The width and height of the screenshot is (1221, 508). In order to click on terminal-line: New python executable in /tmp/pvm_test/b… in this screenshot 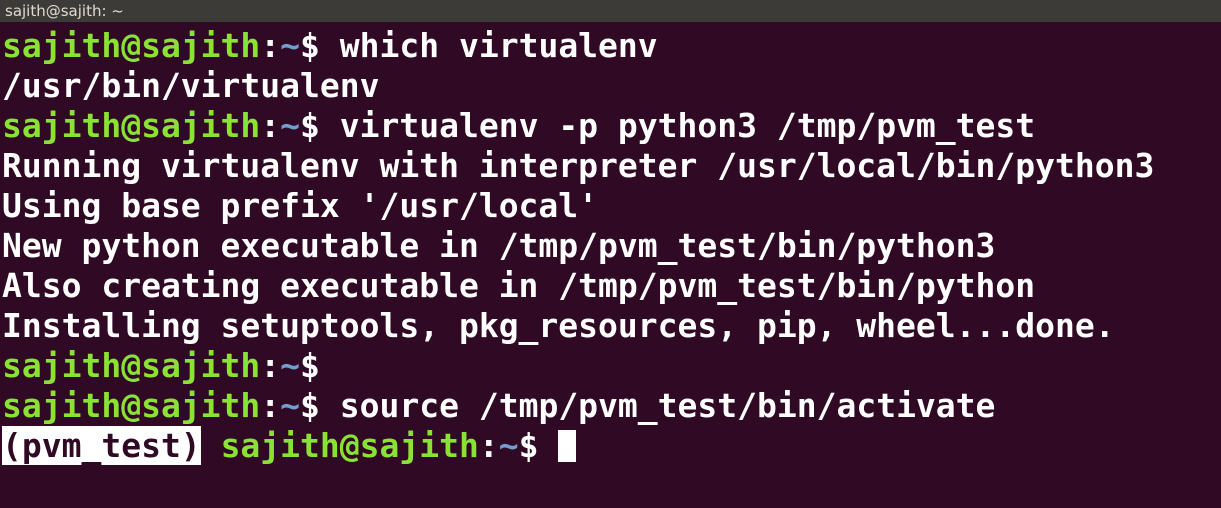, I will do `click(611, 246)`.